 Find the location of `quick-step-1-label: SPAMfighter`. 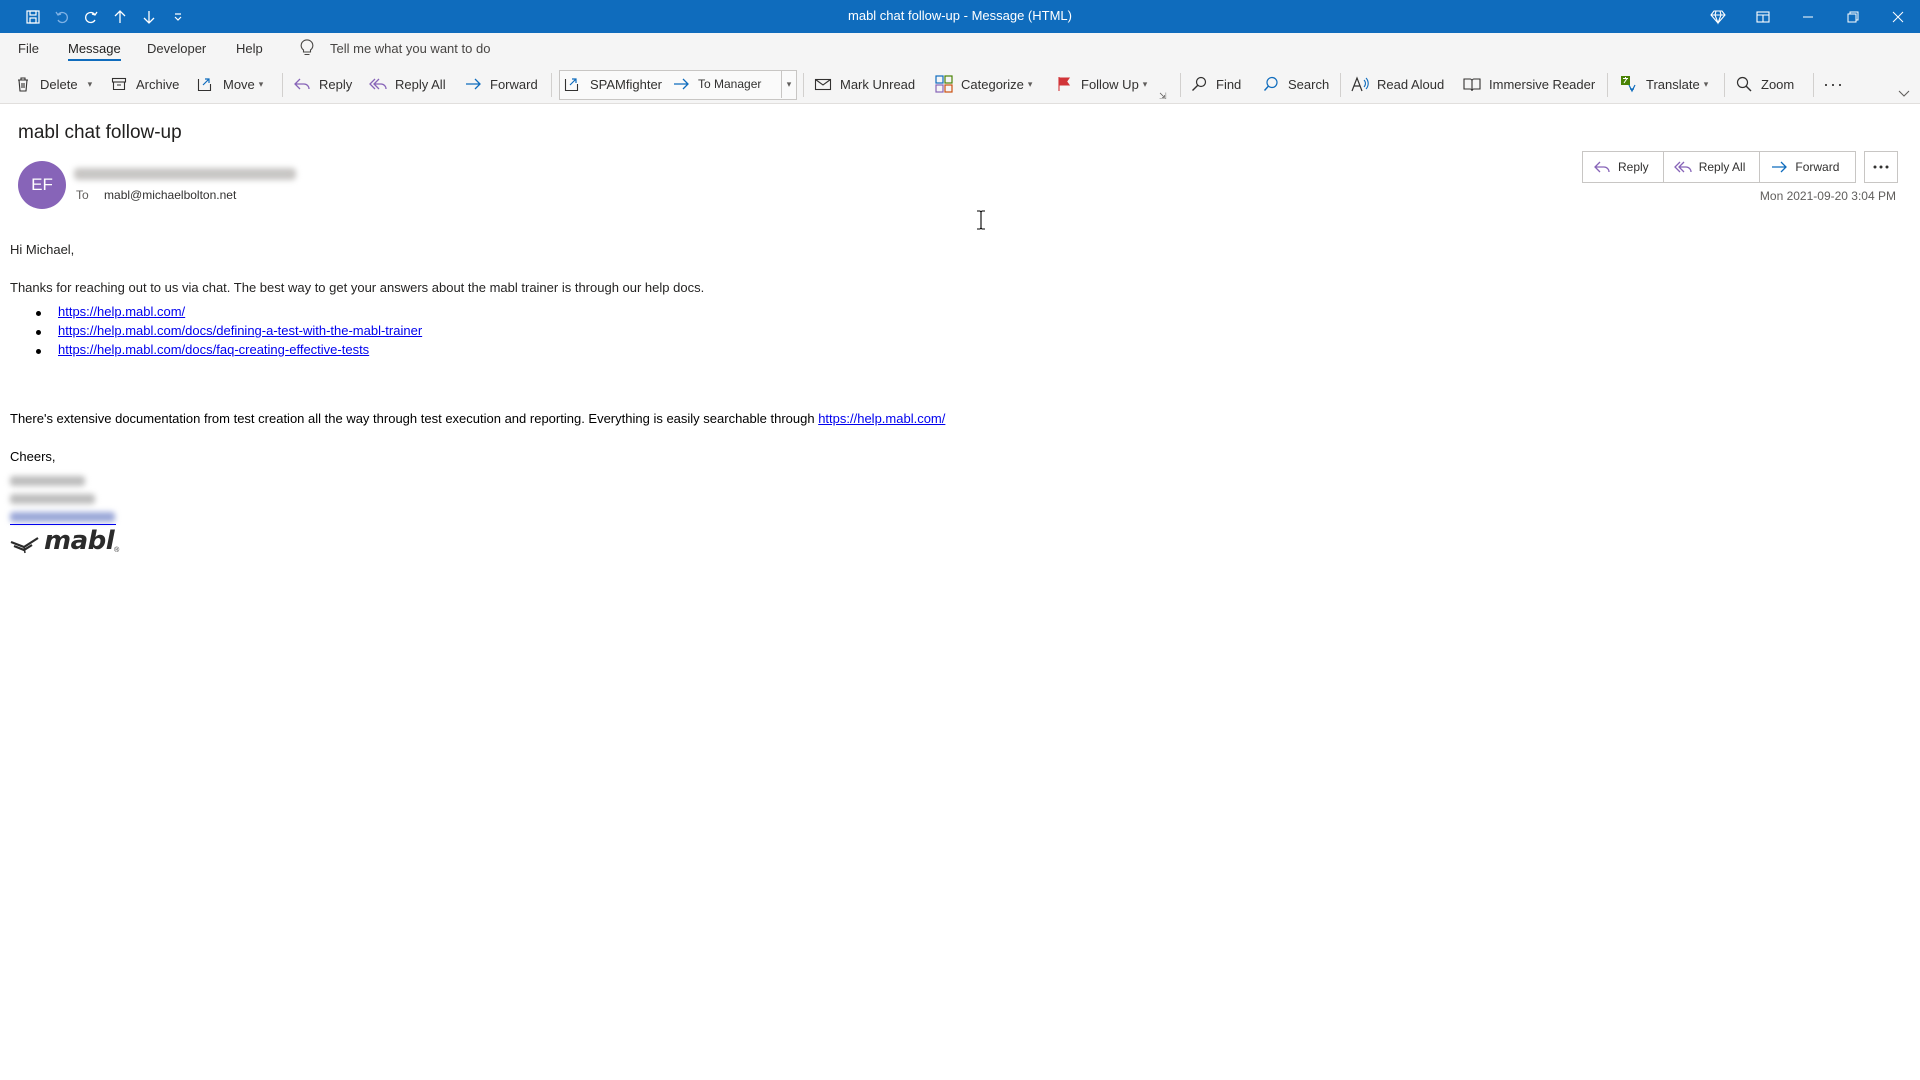

quick-step-1-label: SPAMfighter is located at coordinates (626, 84).